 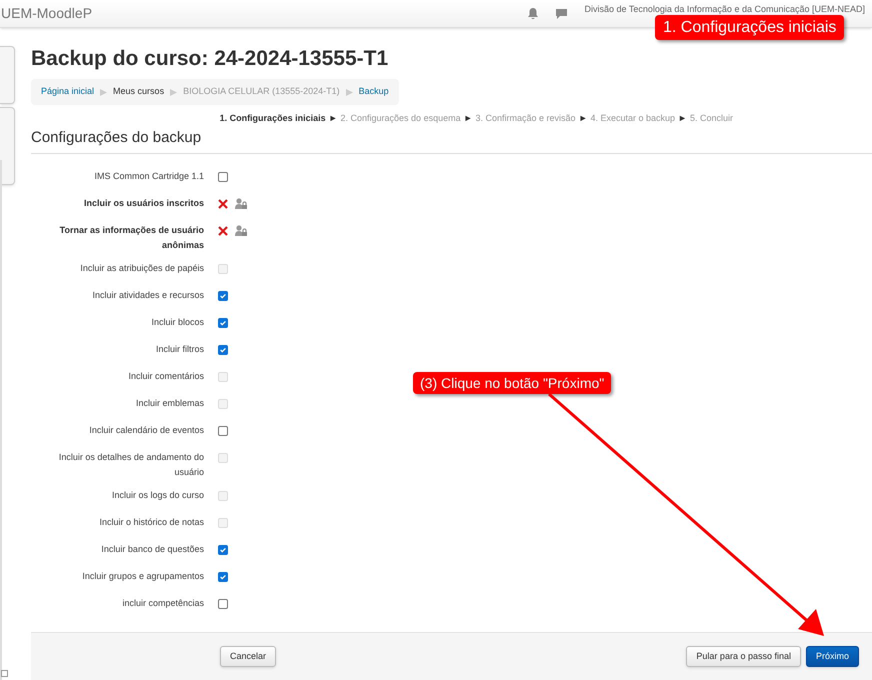 I want to click on breadcrumb-item: Meus cursos, so click(x=138, y=91).